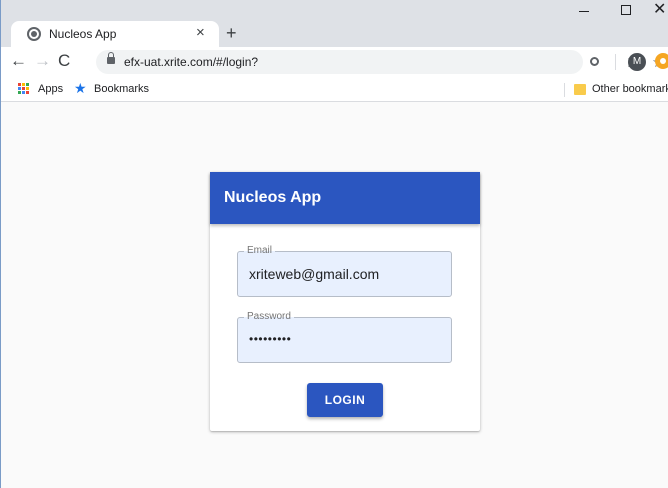 The height and width of the screenshot is (488, 668). I want to click on extension-icon, so click(594, 61).